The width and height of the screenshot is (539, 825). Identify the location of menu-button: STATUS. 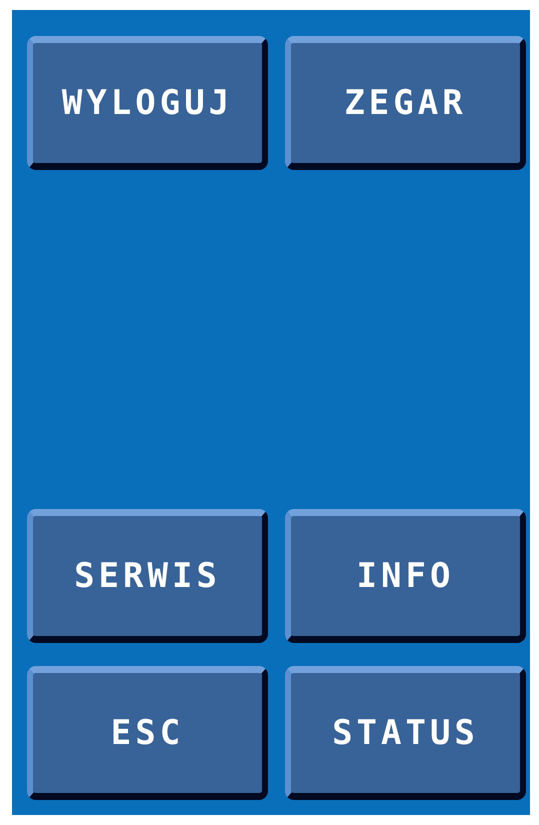
(405, 733).